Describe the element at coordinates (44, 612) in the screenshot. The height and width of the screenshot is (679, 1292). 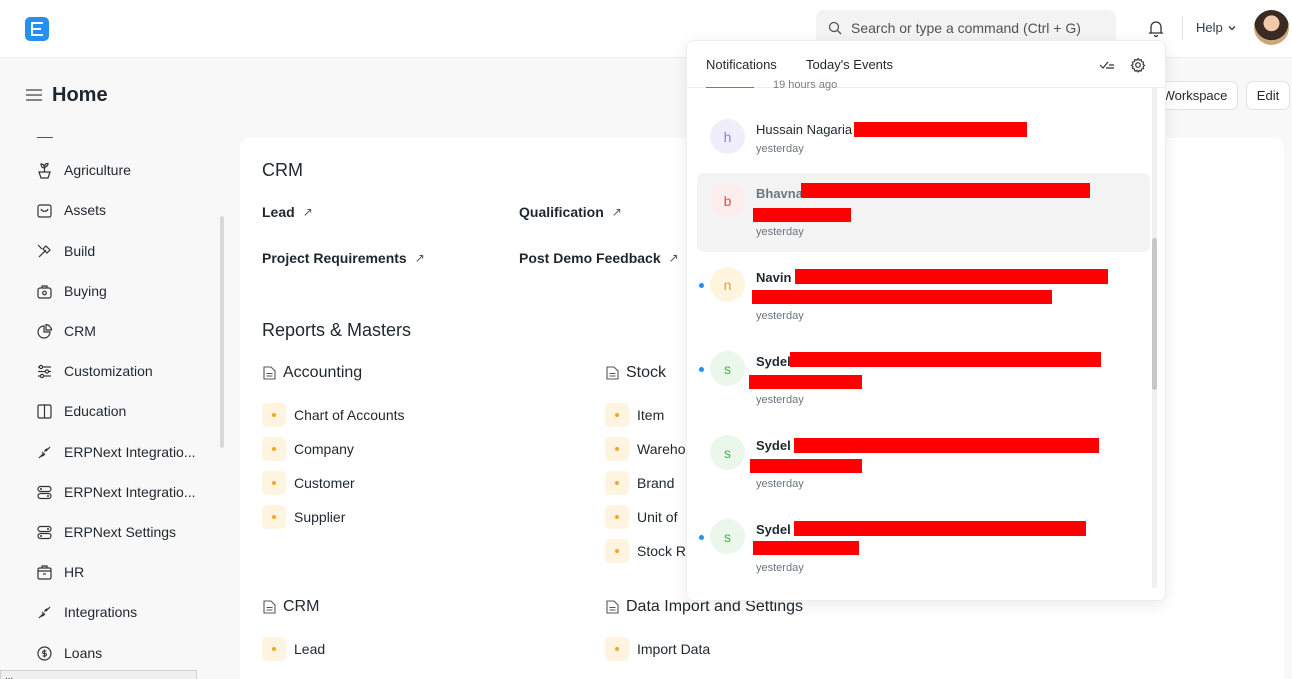
I see `integrations-icon` at that location.